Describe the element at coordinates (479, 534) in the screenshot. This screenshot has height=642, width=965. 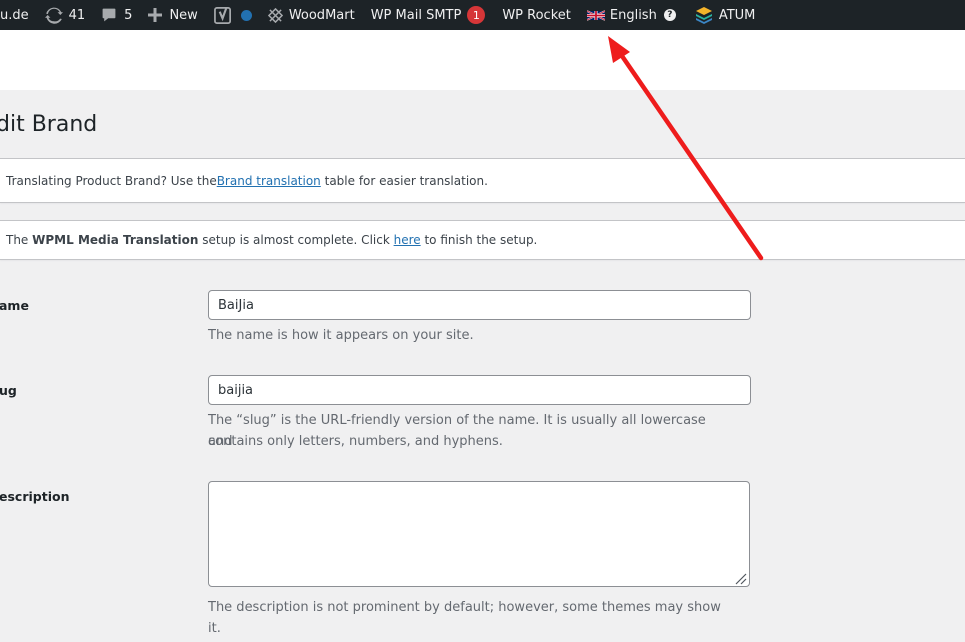
I see `description-textarea` at that location.